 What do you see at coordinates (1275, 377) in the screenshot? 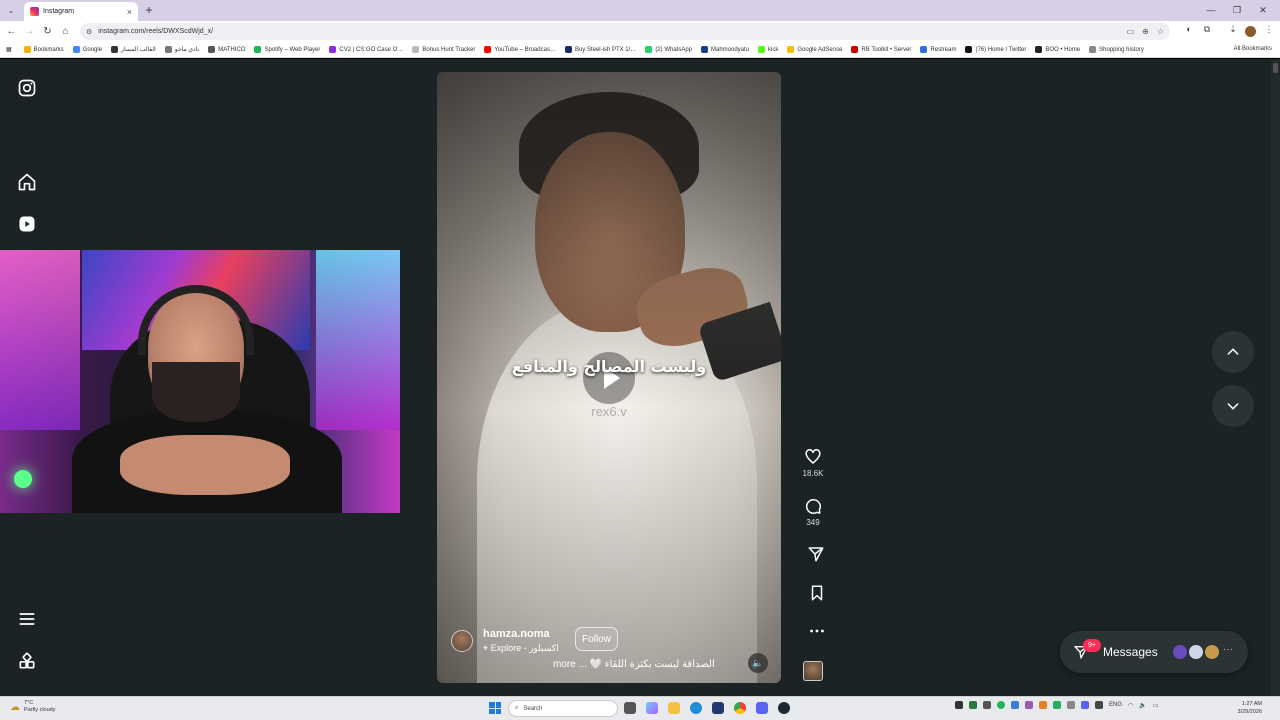
I see `page-scrollbar` at bounding box center [1275, 377].